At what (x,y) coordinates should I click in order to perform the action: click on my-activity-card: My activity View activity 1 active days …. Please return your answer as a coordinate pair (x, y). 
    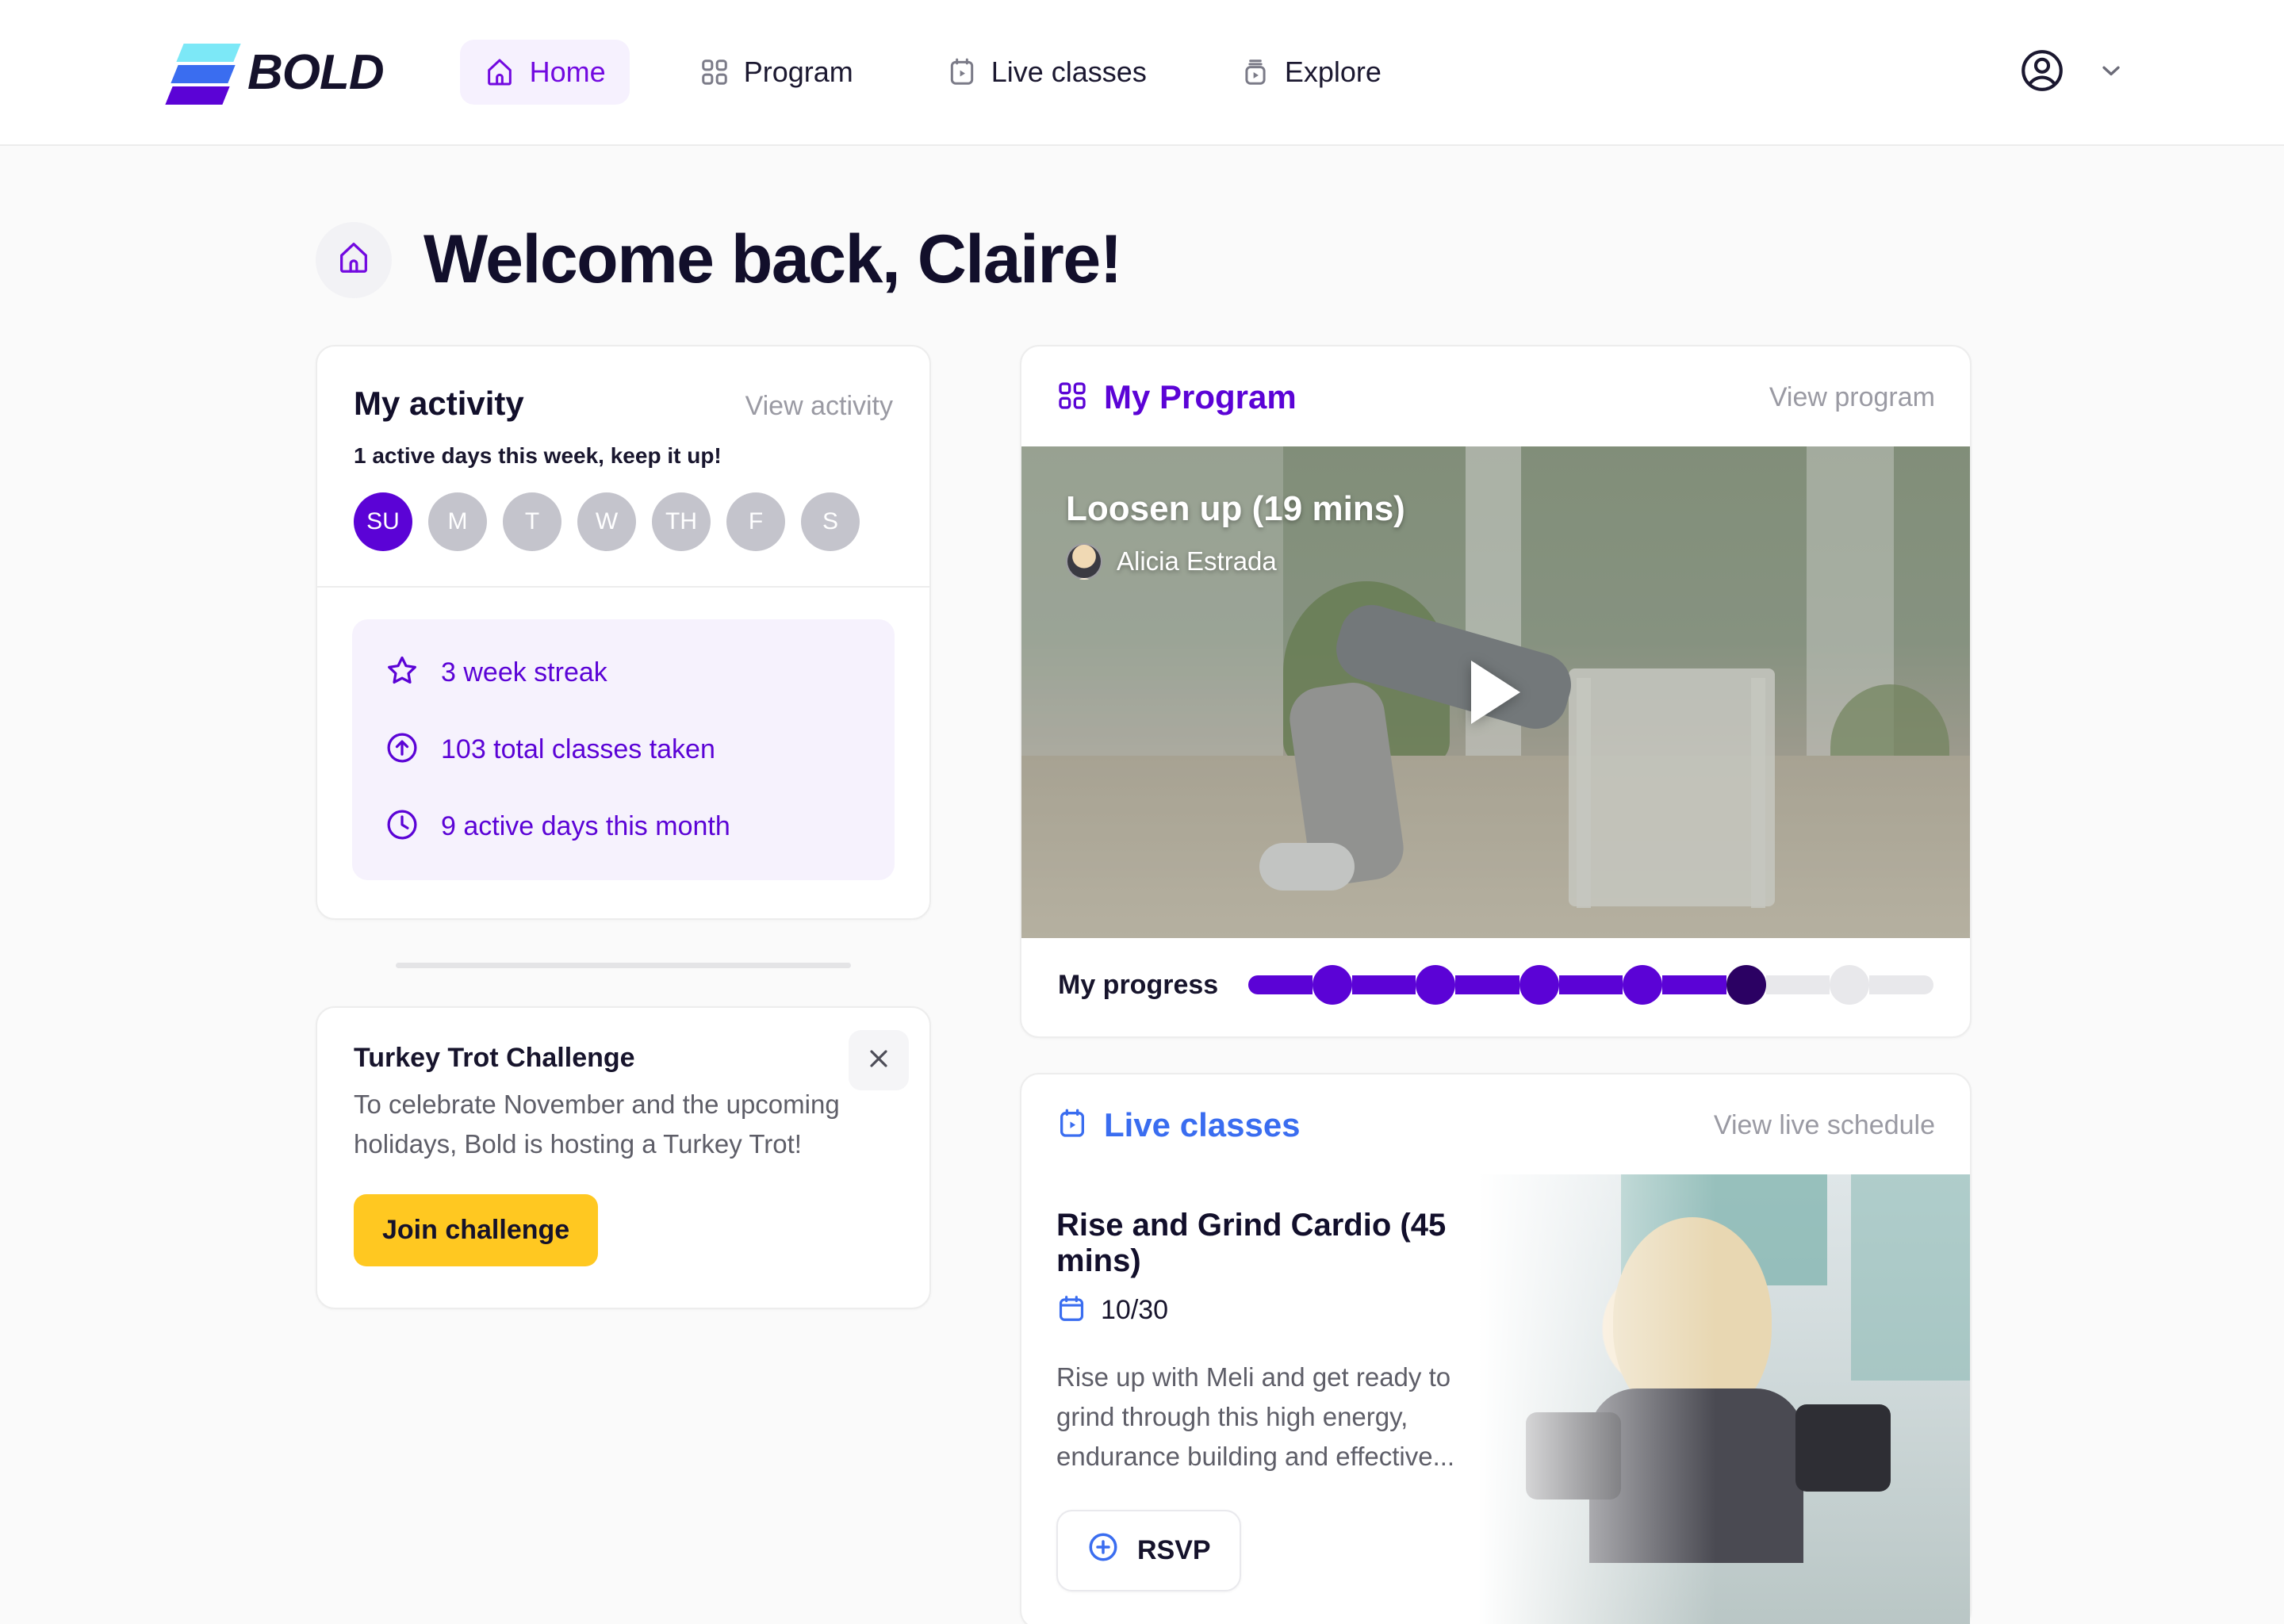
    Looking at the image, I should click on (623, 632).